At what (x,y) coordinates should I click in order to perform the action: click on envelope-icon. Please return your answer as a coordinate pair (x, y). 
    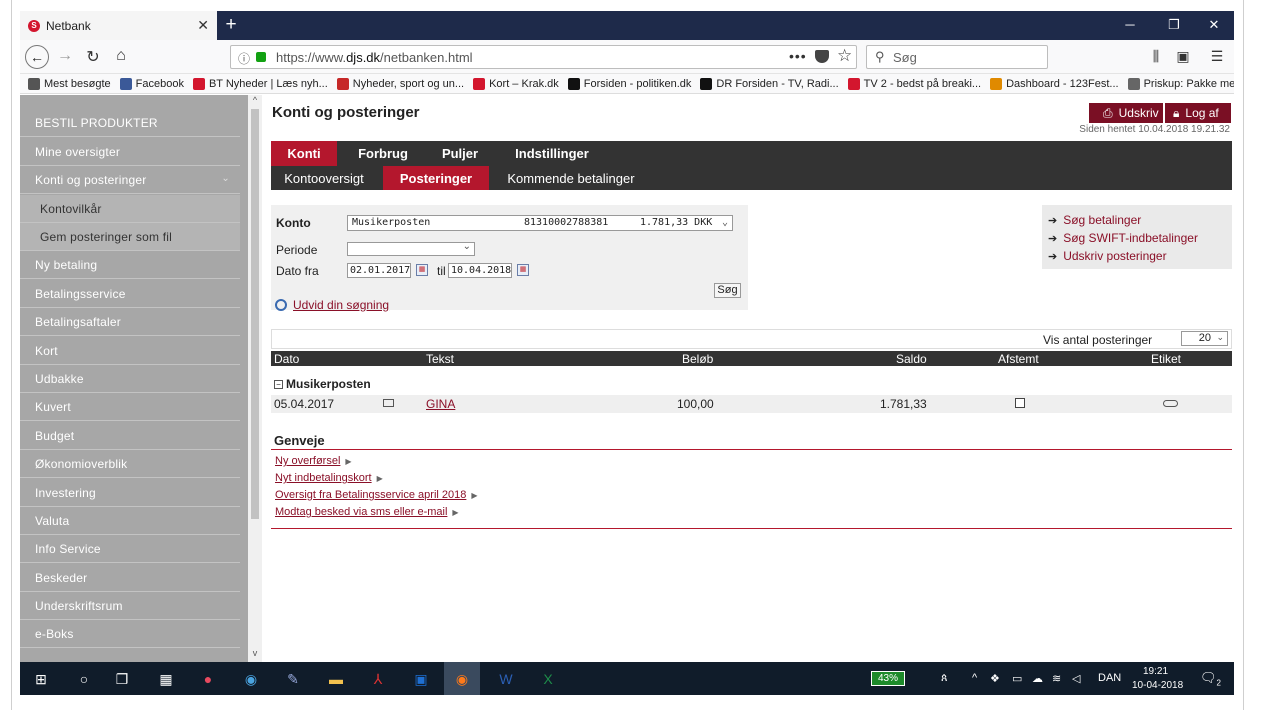
    Looking at the image, I should click on (388, 403).